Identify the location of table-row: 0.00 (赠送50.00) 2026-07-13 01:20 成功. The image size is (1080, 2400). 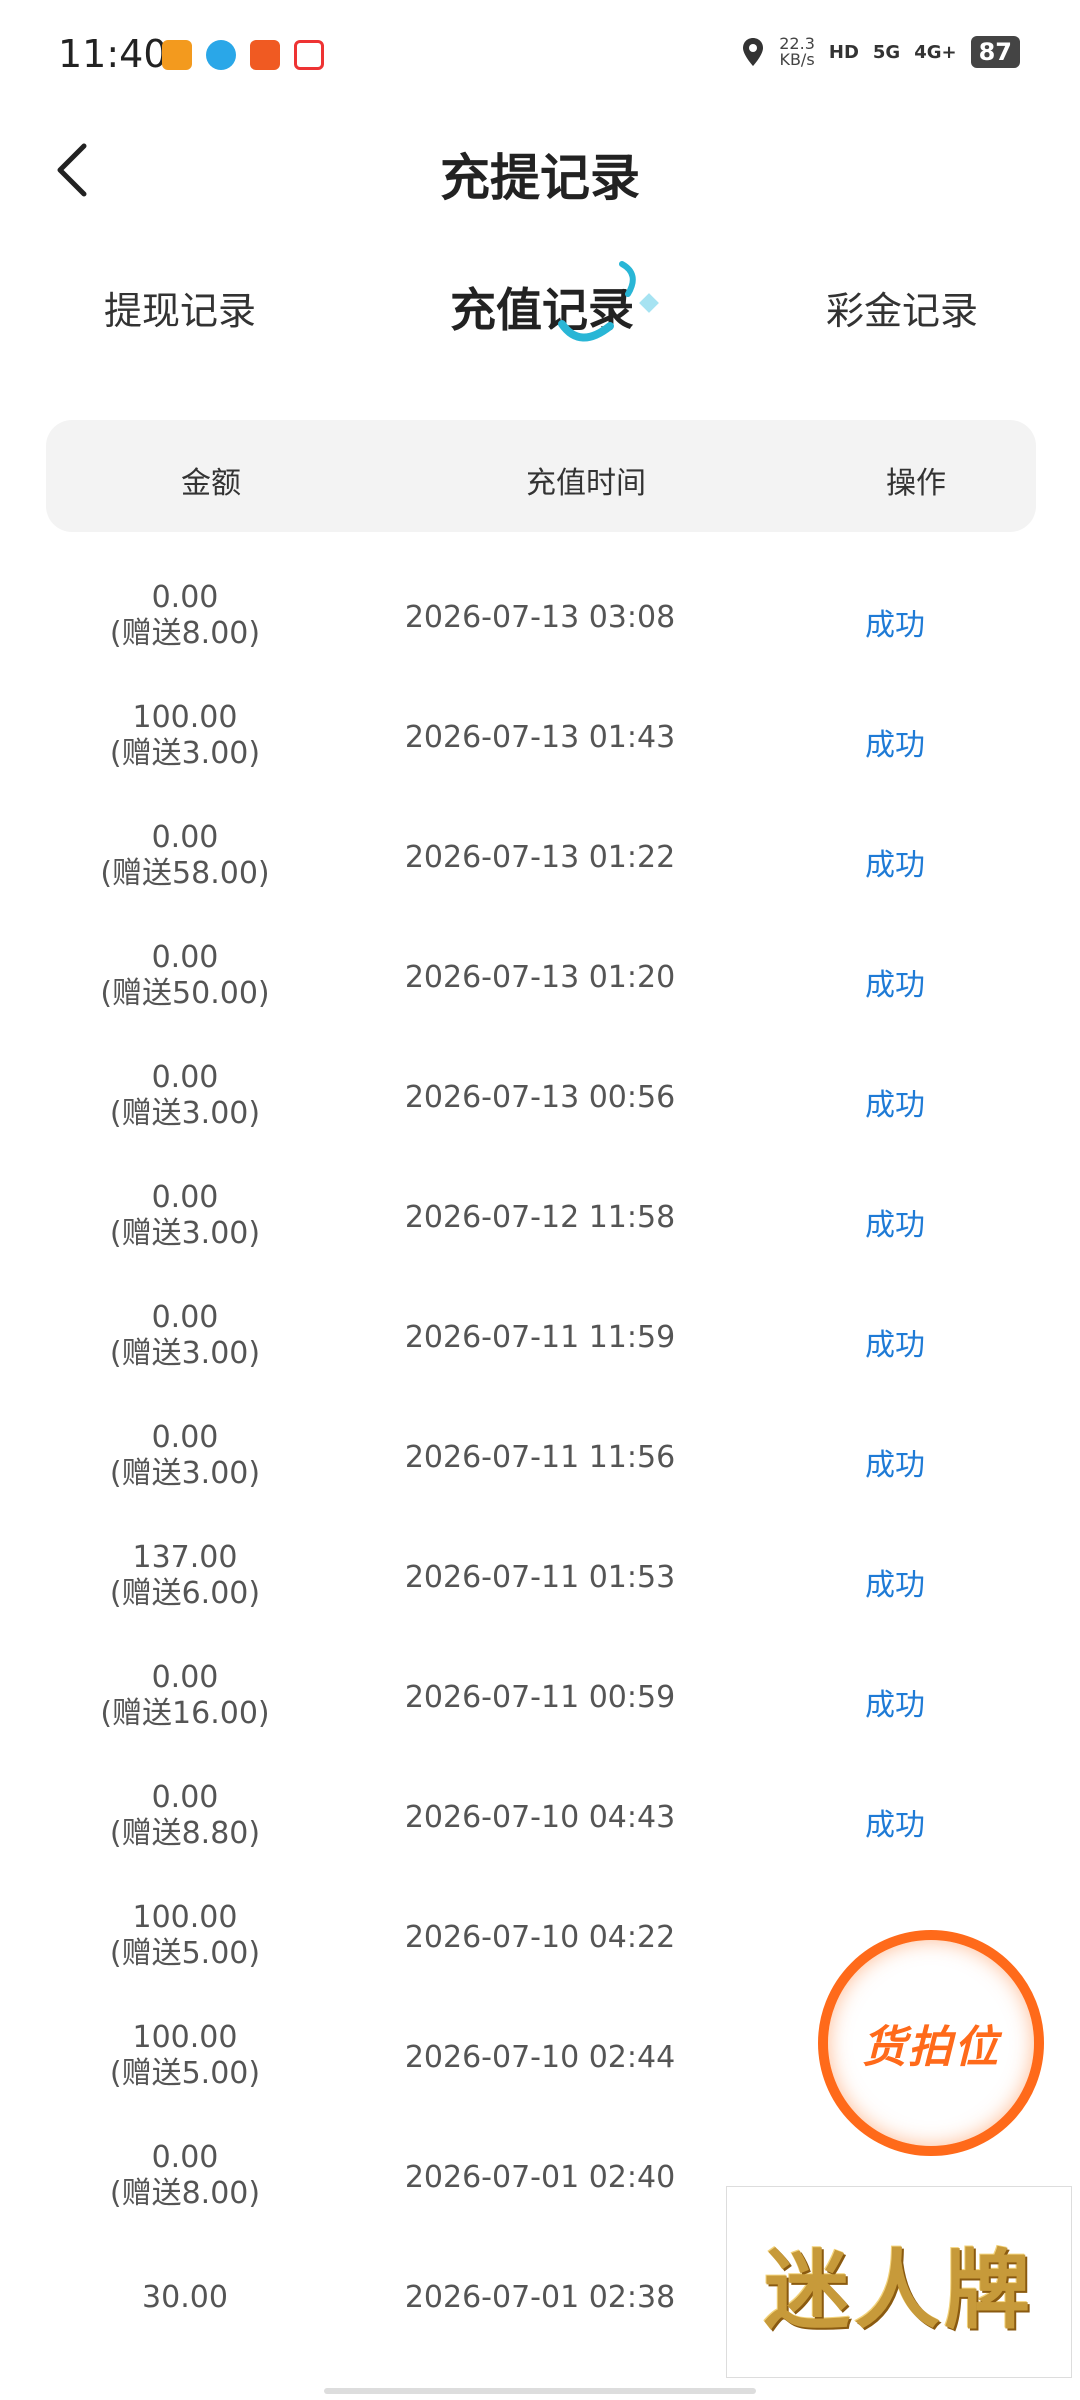
(540, 980).